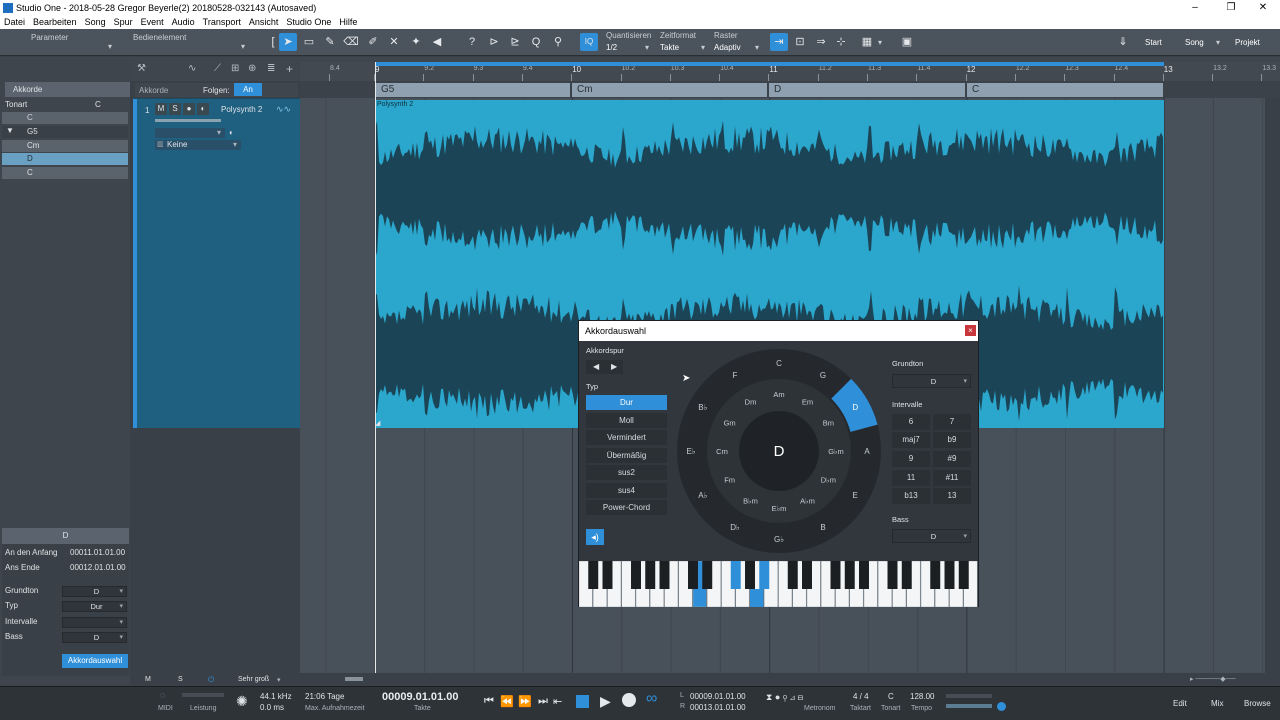 Image resolution: width=1280 pixels, height=720 pixels. I want to click on snapshot-icon: ▣, so click(907, 42).